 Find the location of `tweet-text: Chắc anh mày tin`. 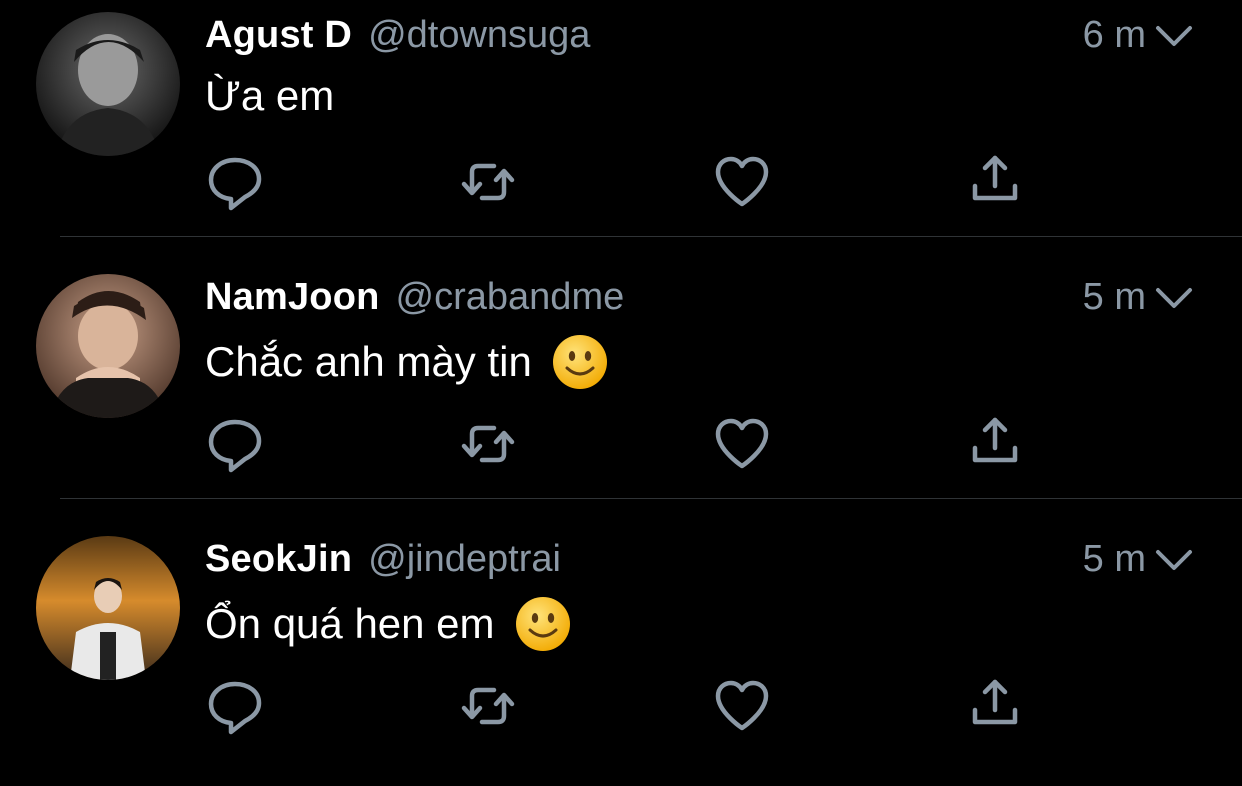

tweet-text: Chắc anh mày tin is located at coordinates (406, 362).